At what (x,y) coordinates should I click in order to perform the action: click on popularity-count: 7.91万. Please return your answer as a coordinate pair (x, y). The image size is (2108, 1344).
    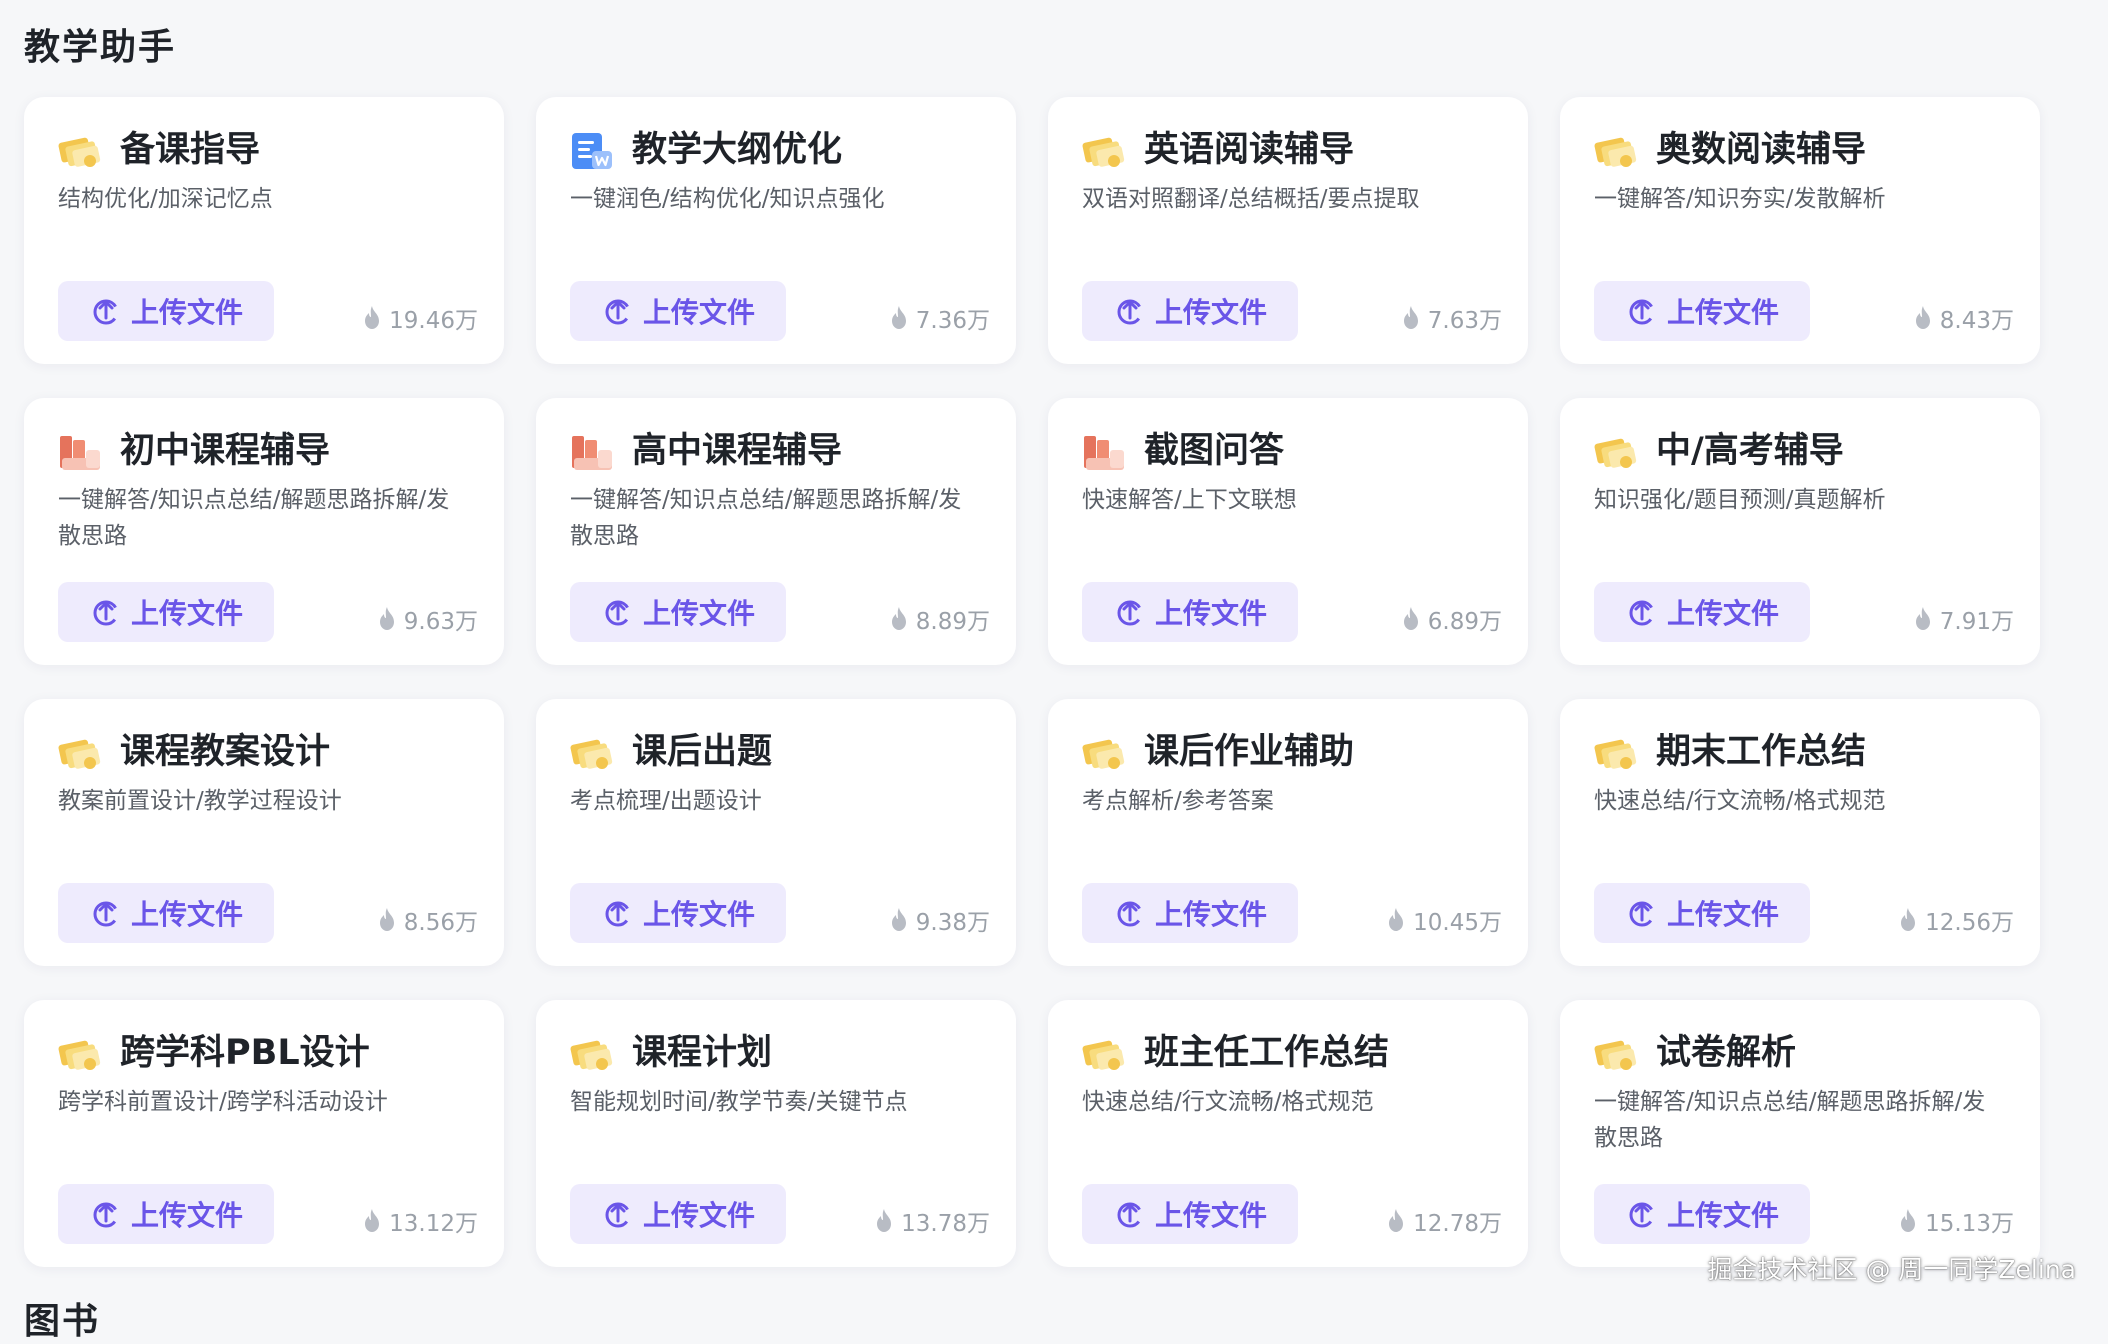
    Looking at the image, I should click on (1963, 619).